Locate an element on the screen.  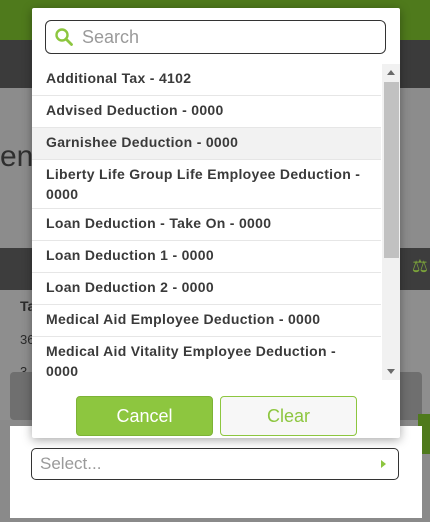
clear-button: Clear is located at coordinates (288, 416).